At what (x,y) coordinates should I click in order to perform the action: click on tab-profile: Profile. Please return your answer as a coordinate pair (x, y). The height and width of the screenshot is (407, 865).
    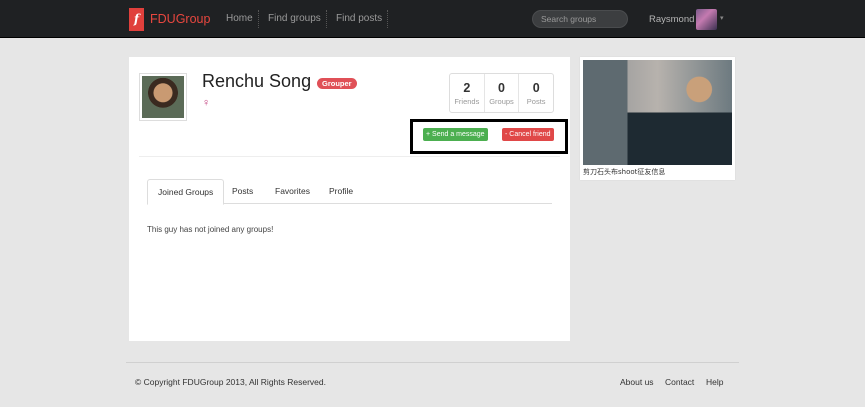
    Looking at the image, I should click on (341, 191).